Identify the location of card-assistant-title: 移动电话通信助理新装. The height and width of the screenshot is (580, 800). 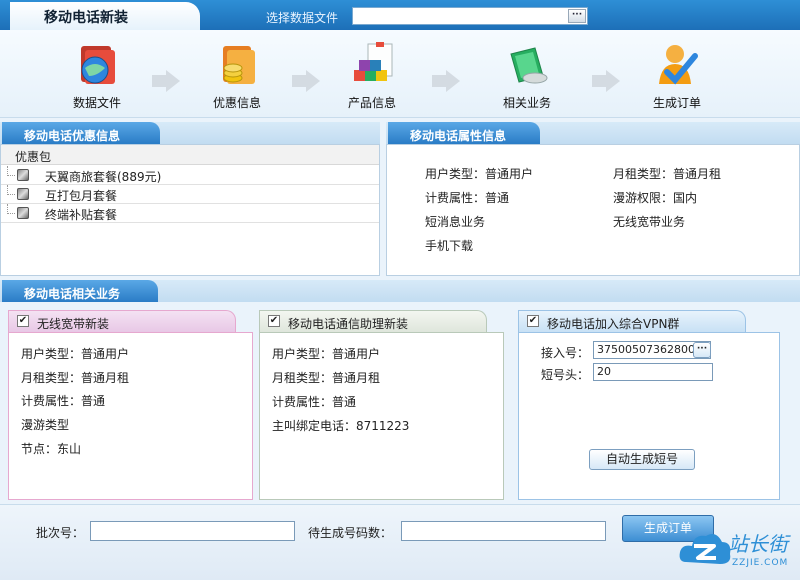
(348, 324).